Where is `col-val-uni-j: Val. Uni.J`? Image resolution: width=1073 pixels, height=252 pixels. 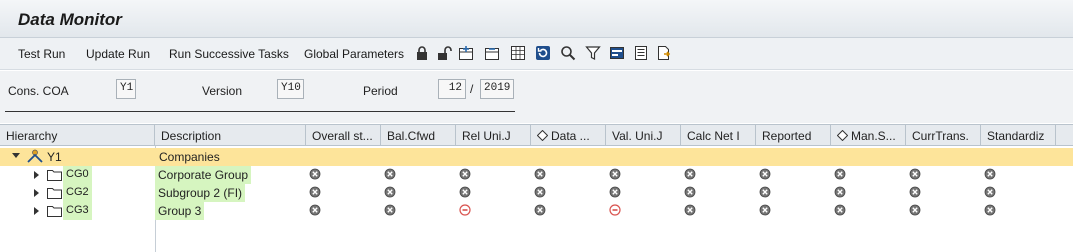
col-val-uni-j: Val. Uni.J is located at coordinates (643, 135).